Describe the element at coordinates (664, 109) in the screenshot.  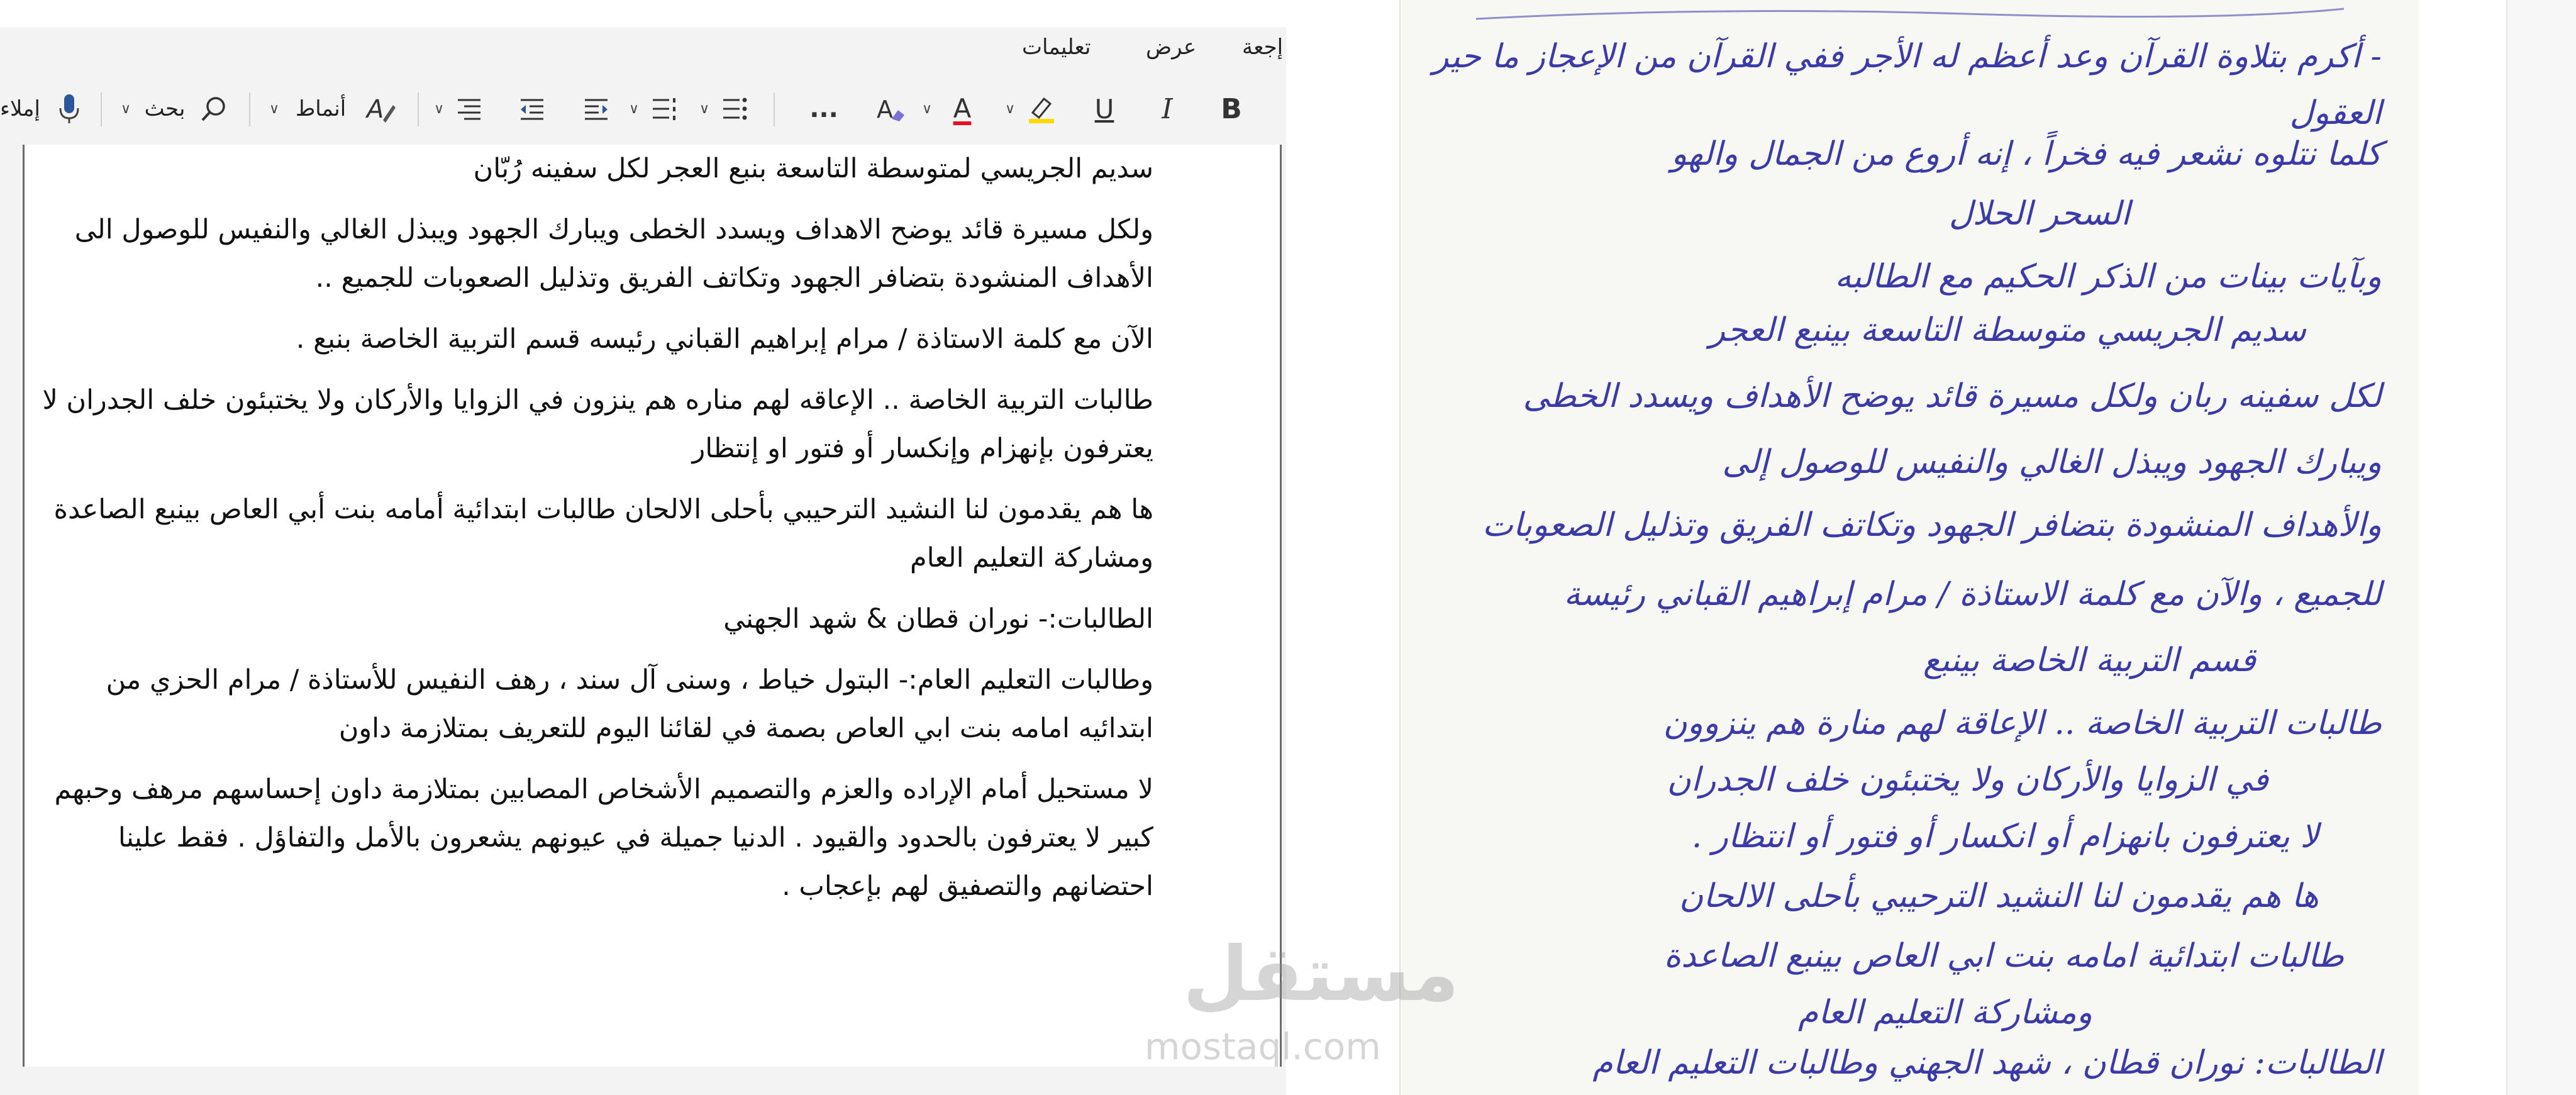
I see `numbered-list-icon` at that location.